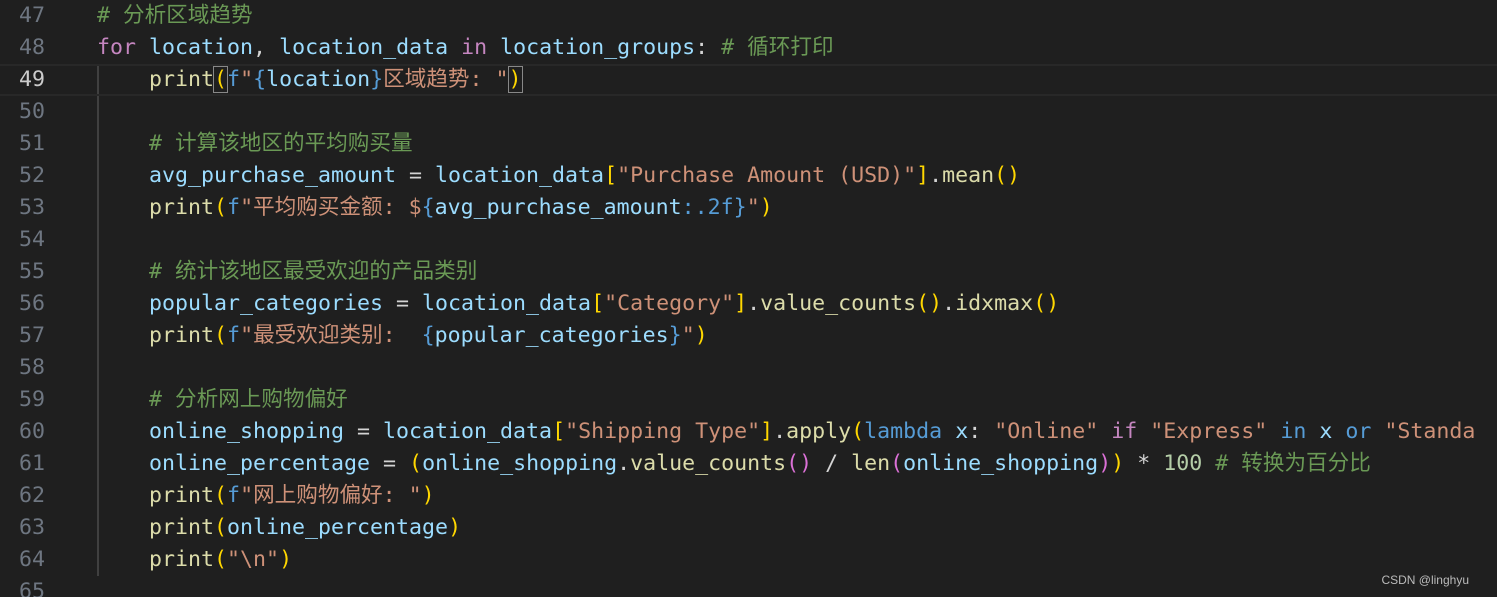 The image size is (1497, 597). Describe the element at coordinates (1326, 431) in the screenshot. I see `code-token: x` at that location.